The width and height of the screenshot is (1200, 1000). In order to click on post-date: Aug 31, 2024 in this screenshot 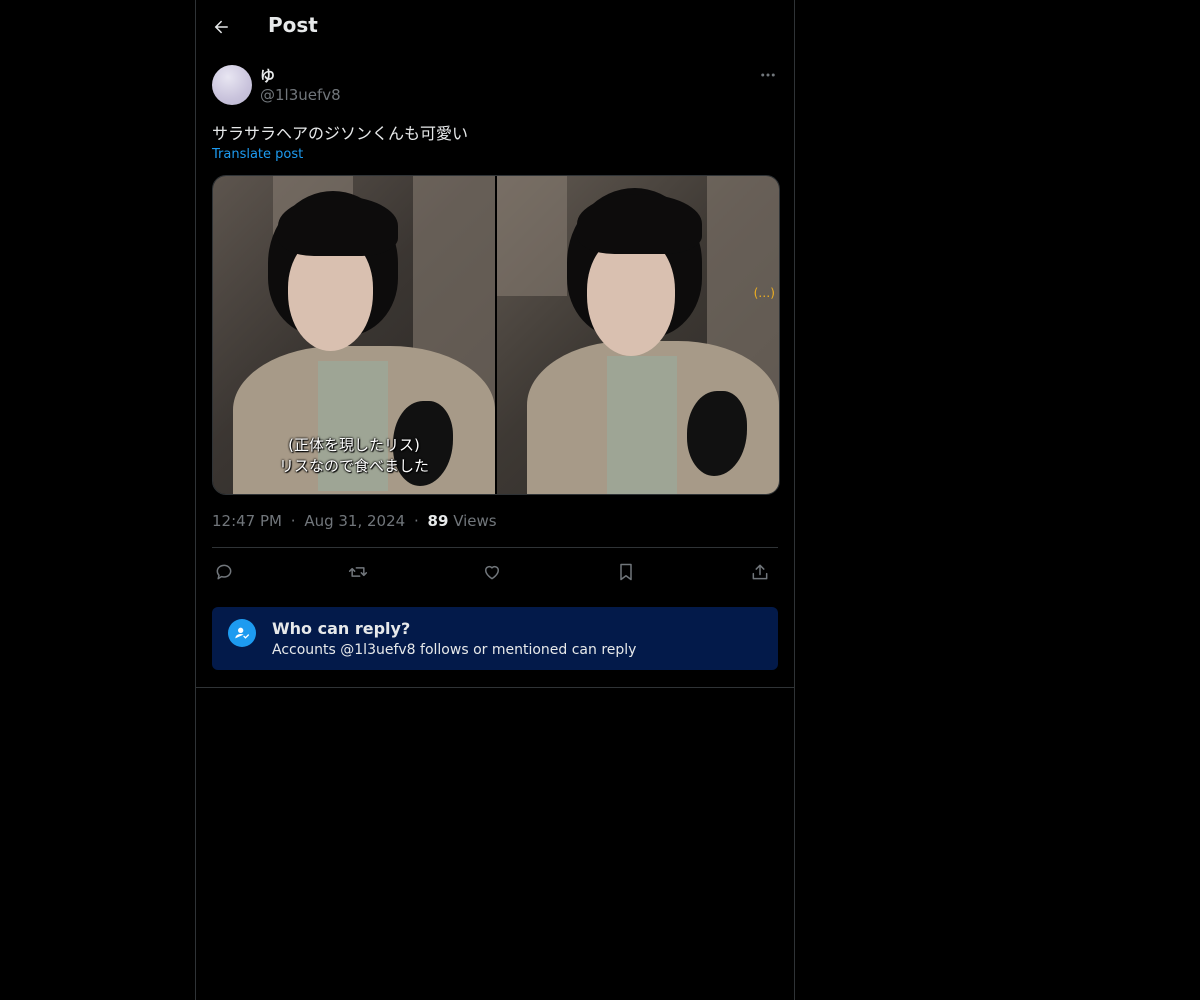, I will do `click(354, 521)`.